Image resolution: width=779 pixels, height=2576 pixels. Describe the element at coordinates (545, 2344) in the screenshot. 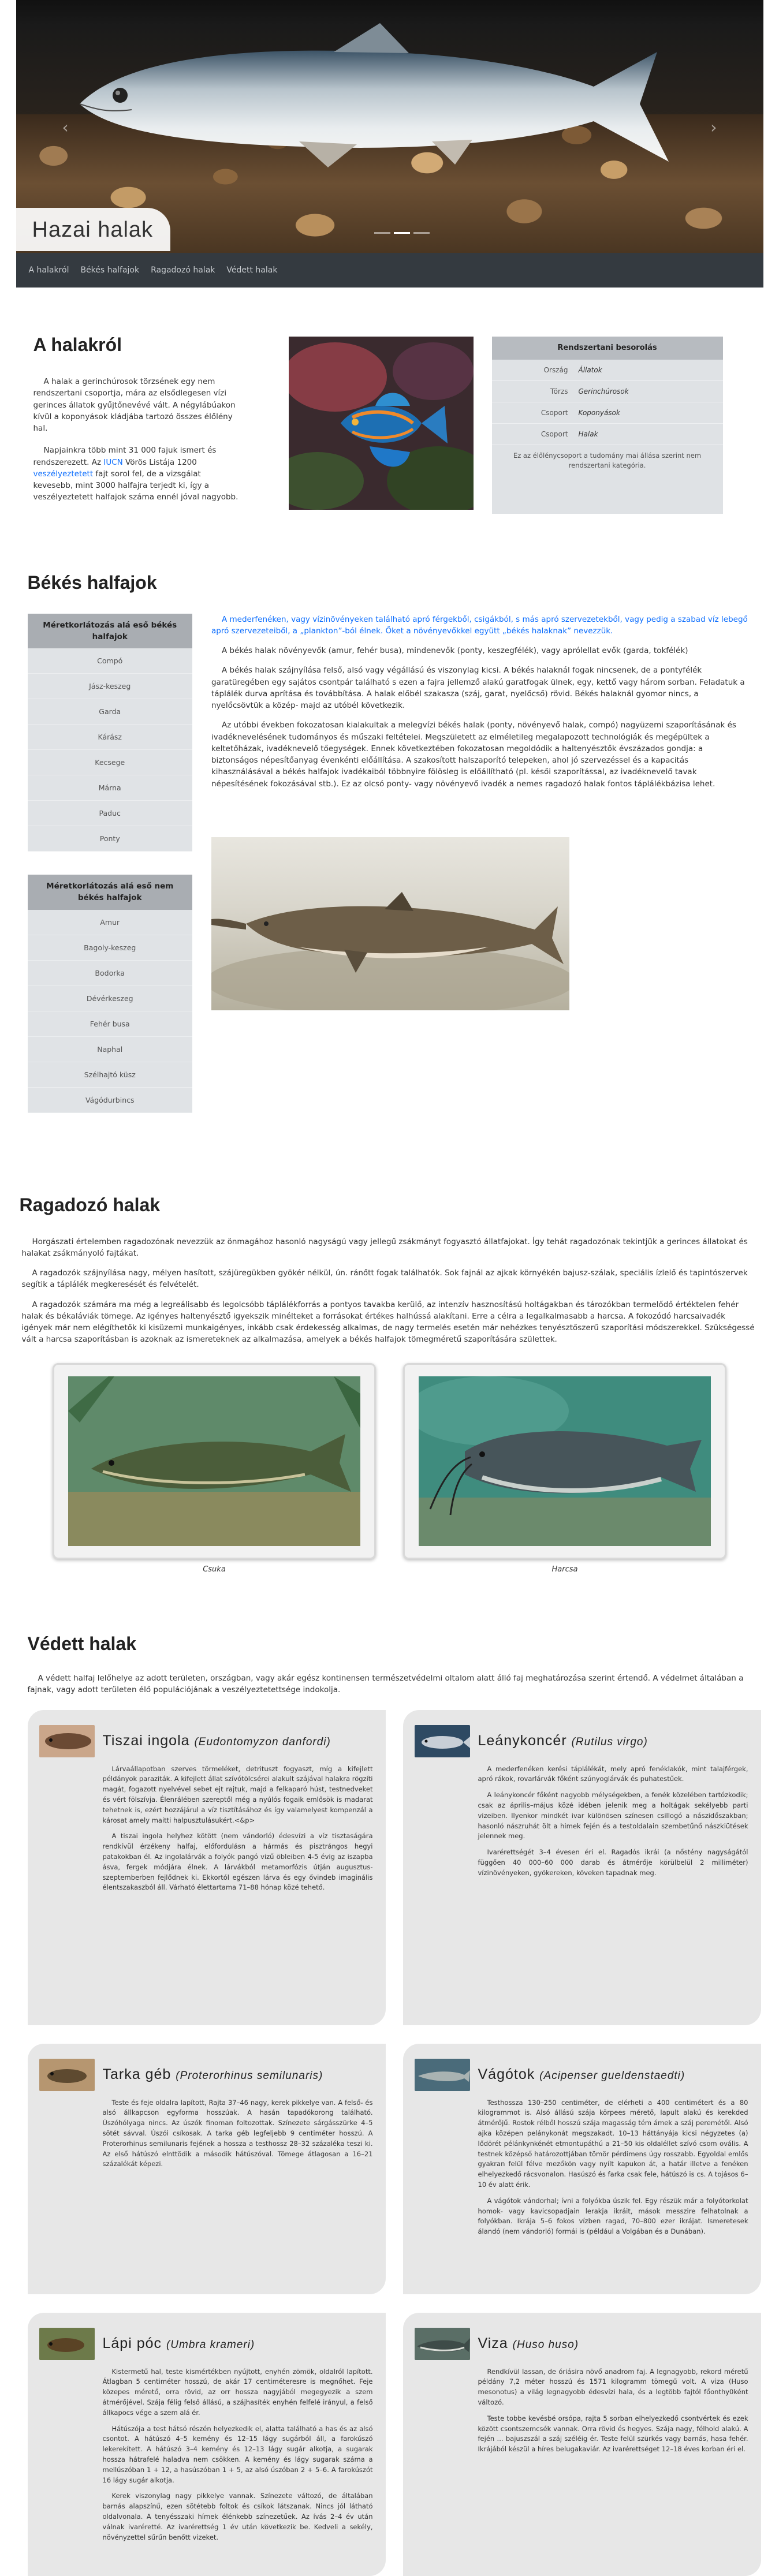

I see `species-latin-name: (Huso huso)` at that location.